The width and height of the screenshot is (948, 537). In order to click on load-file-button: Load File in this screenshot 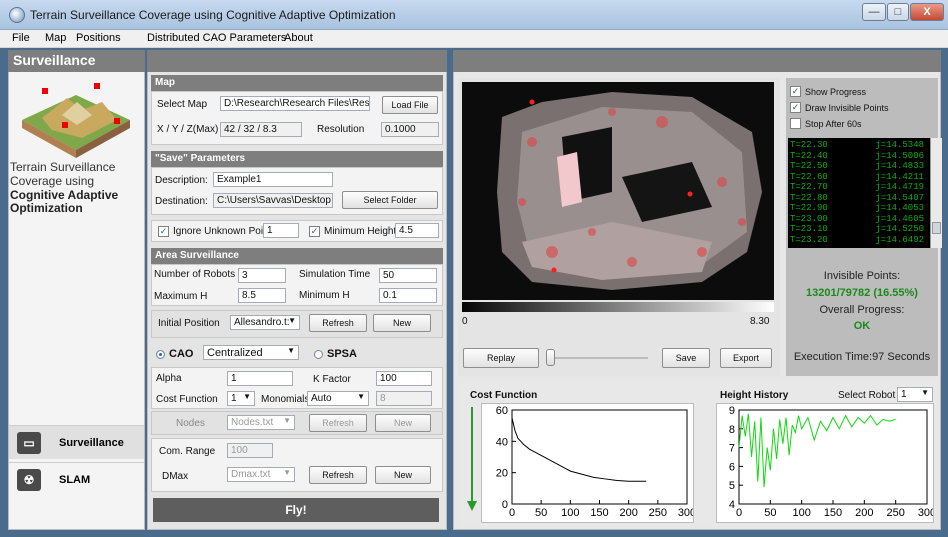, I will do `click(410, 105)`.